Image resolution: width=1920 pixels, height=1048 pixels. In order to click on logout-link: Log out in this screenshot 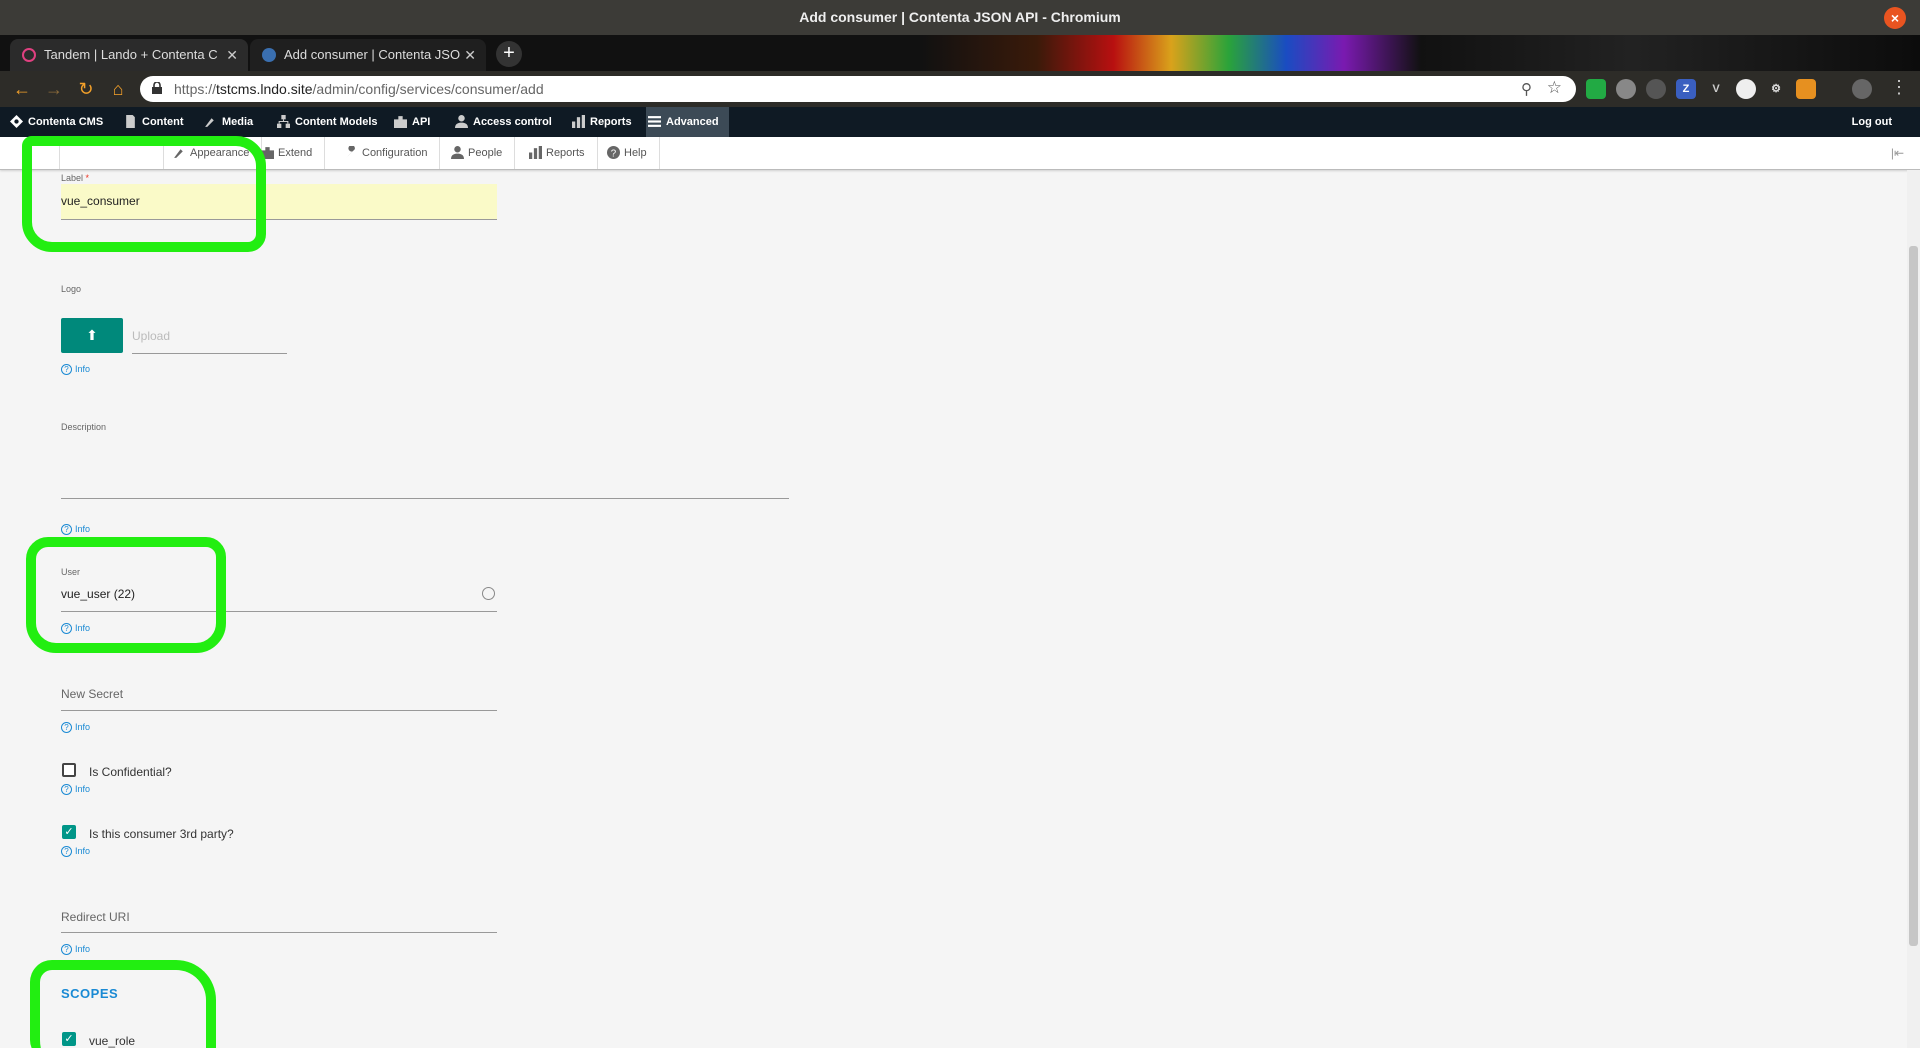, I will do `click(1872, 122)`.